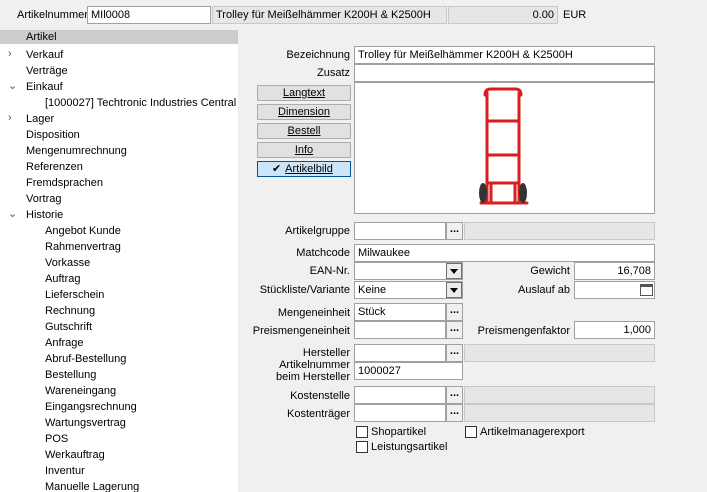  I want to click on tree-item-vortrag: Vortrag, so click(43, 199).